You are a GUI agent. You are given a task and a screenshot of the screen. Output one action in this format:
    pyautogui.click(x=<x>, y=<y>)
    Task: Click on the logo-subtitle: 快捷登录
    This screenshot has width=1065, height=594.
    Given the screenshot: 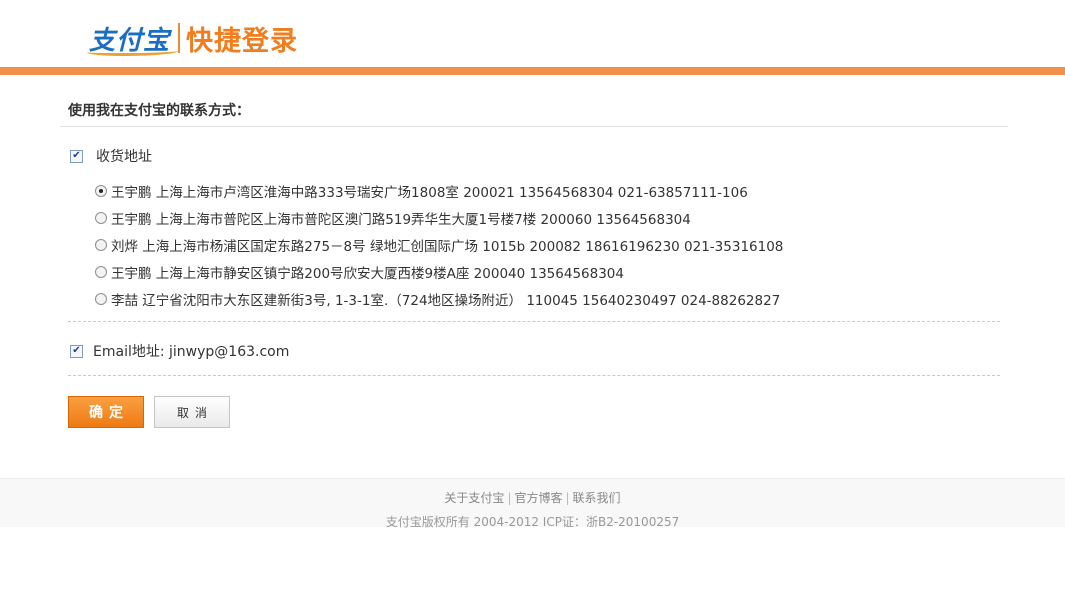 What is the action you would take?
    pyautogui.click(x=242, y=41)
    